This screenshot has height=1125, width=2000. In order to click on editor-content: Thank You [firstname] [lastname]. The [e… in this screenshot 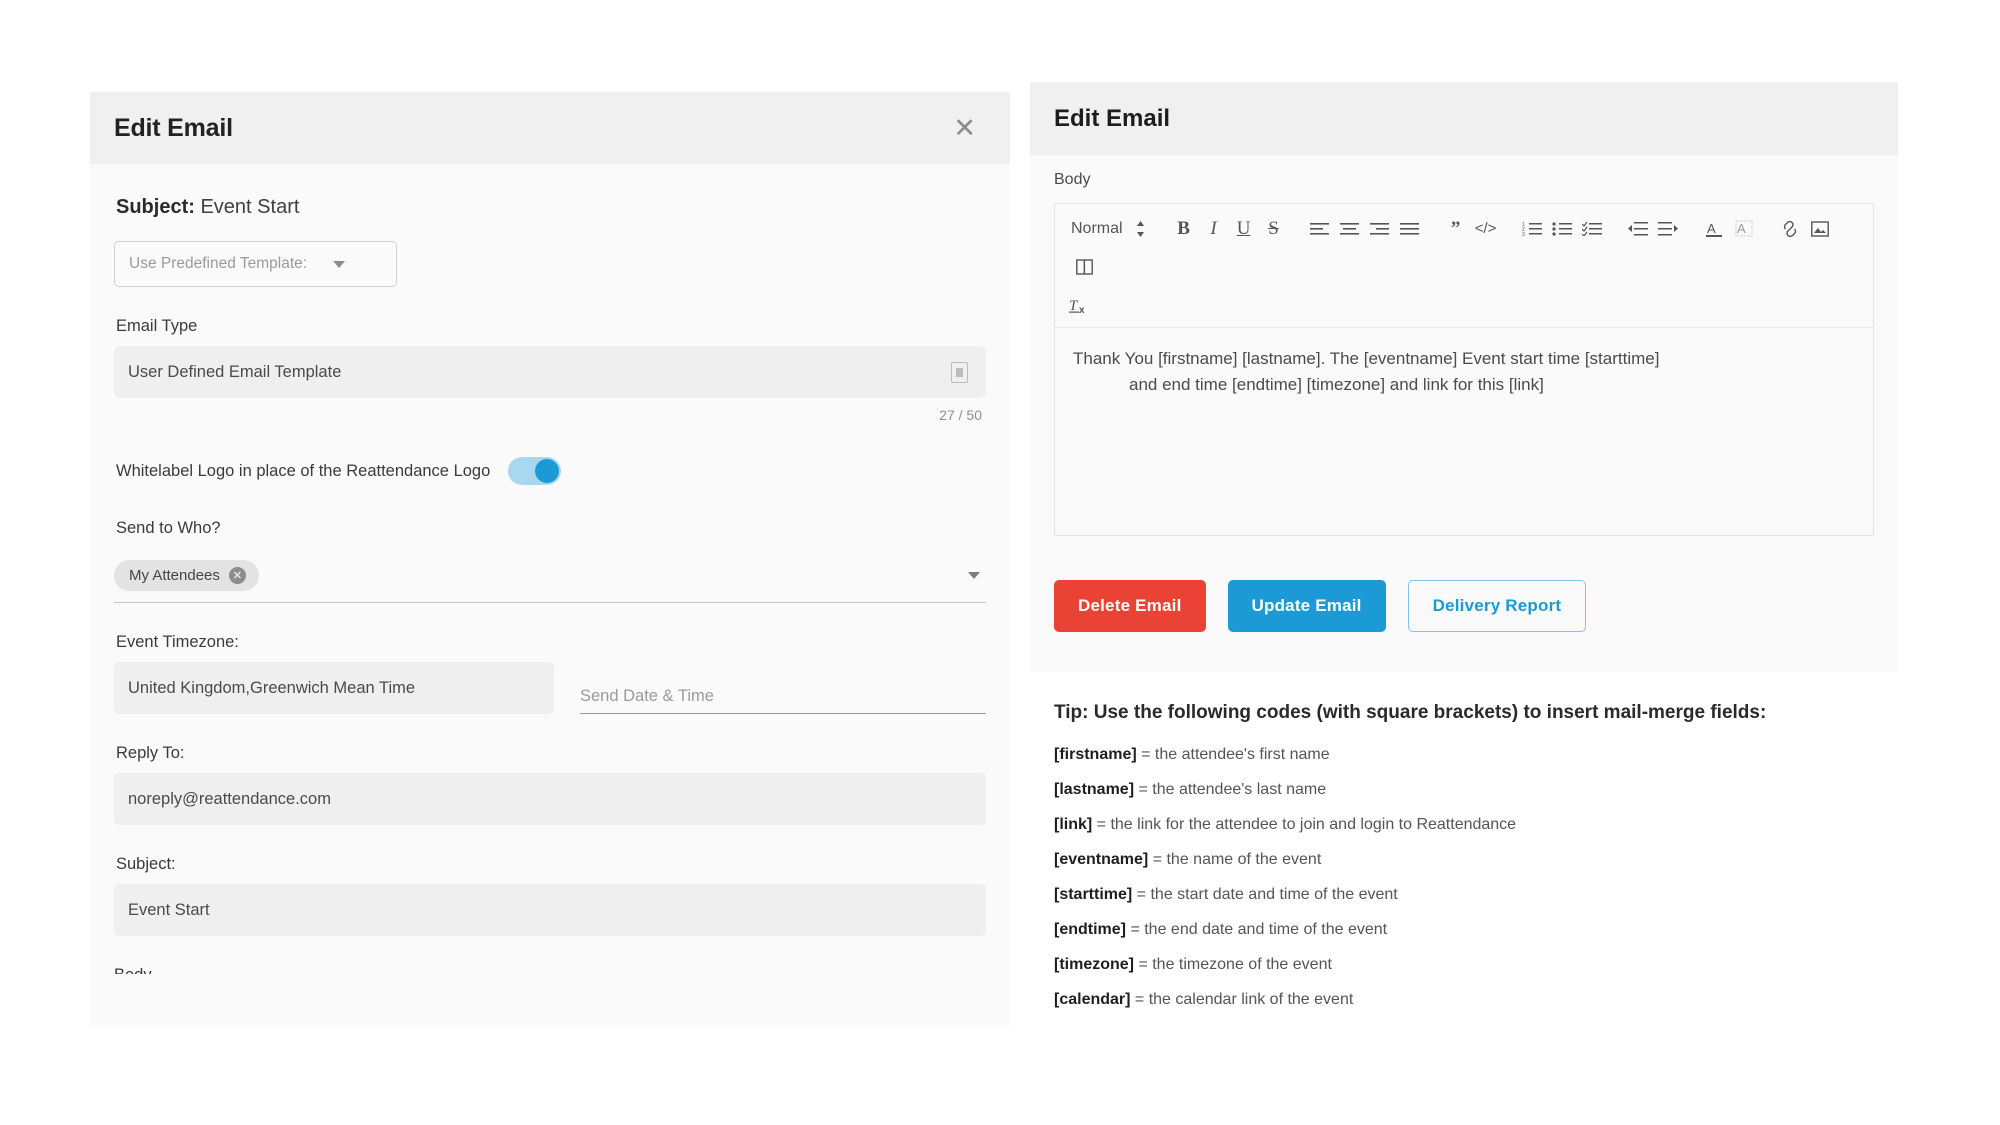, I will do `click(1464, 431)`.